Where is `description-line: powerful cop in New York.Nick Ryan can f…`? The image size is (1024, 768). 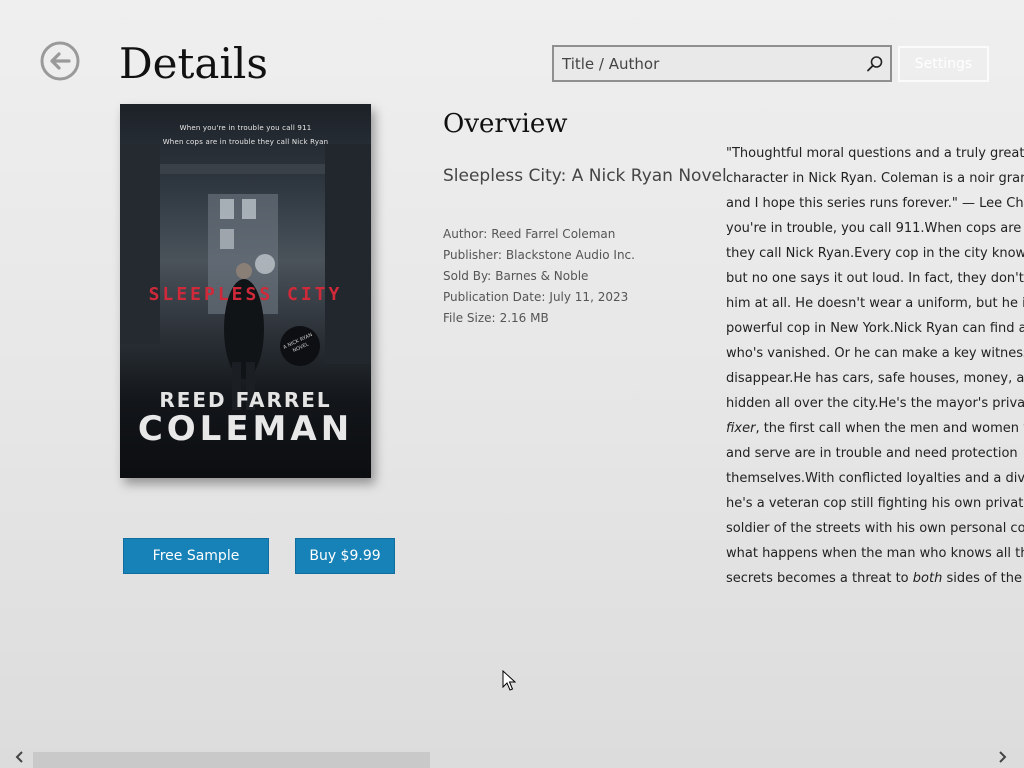
description-line: powerful cop in New York.Nick Ryan can f… is located at coordinates (875, 328).